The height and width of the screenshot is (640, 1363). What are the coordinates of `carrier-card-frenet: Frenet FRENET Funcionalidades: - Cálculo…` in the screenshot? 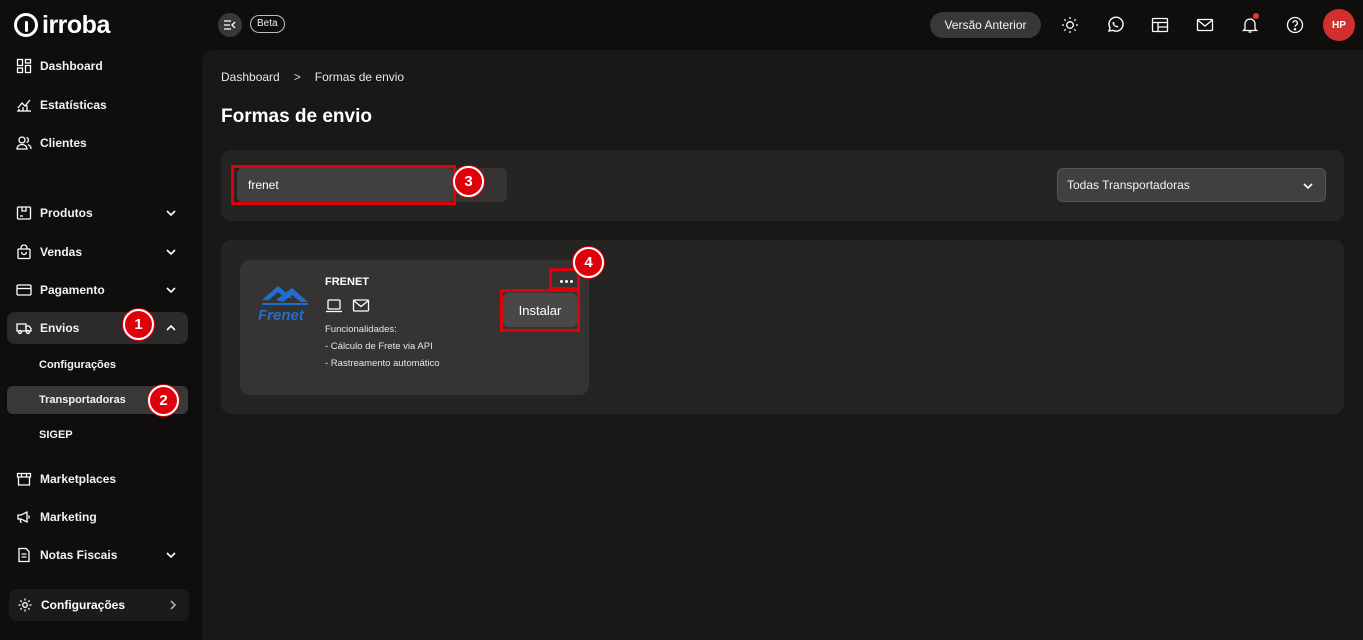 It's located at (414, 327).